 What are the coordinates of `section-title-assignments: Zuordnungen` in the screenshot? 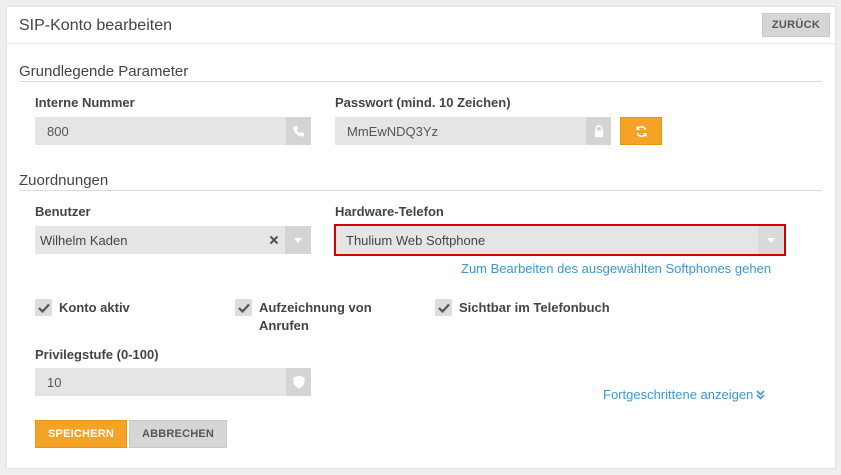 It's located at (64, 180).